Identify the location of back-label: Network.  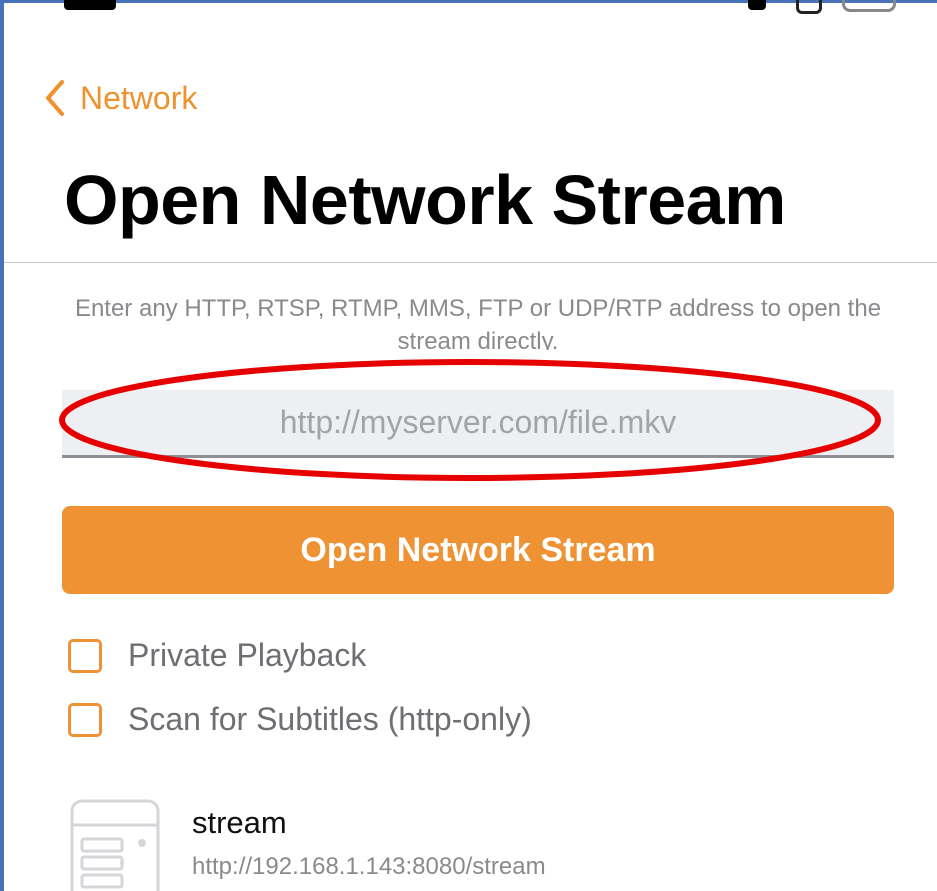
(139, 97).